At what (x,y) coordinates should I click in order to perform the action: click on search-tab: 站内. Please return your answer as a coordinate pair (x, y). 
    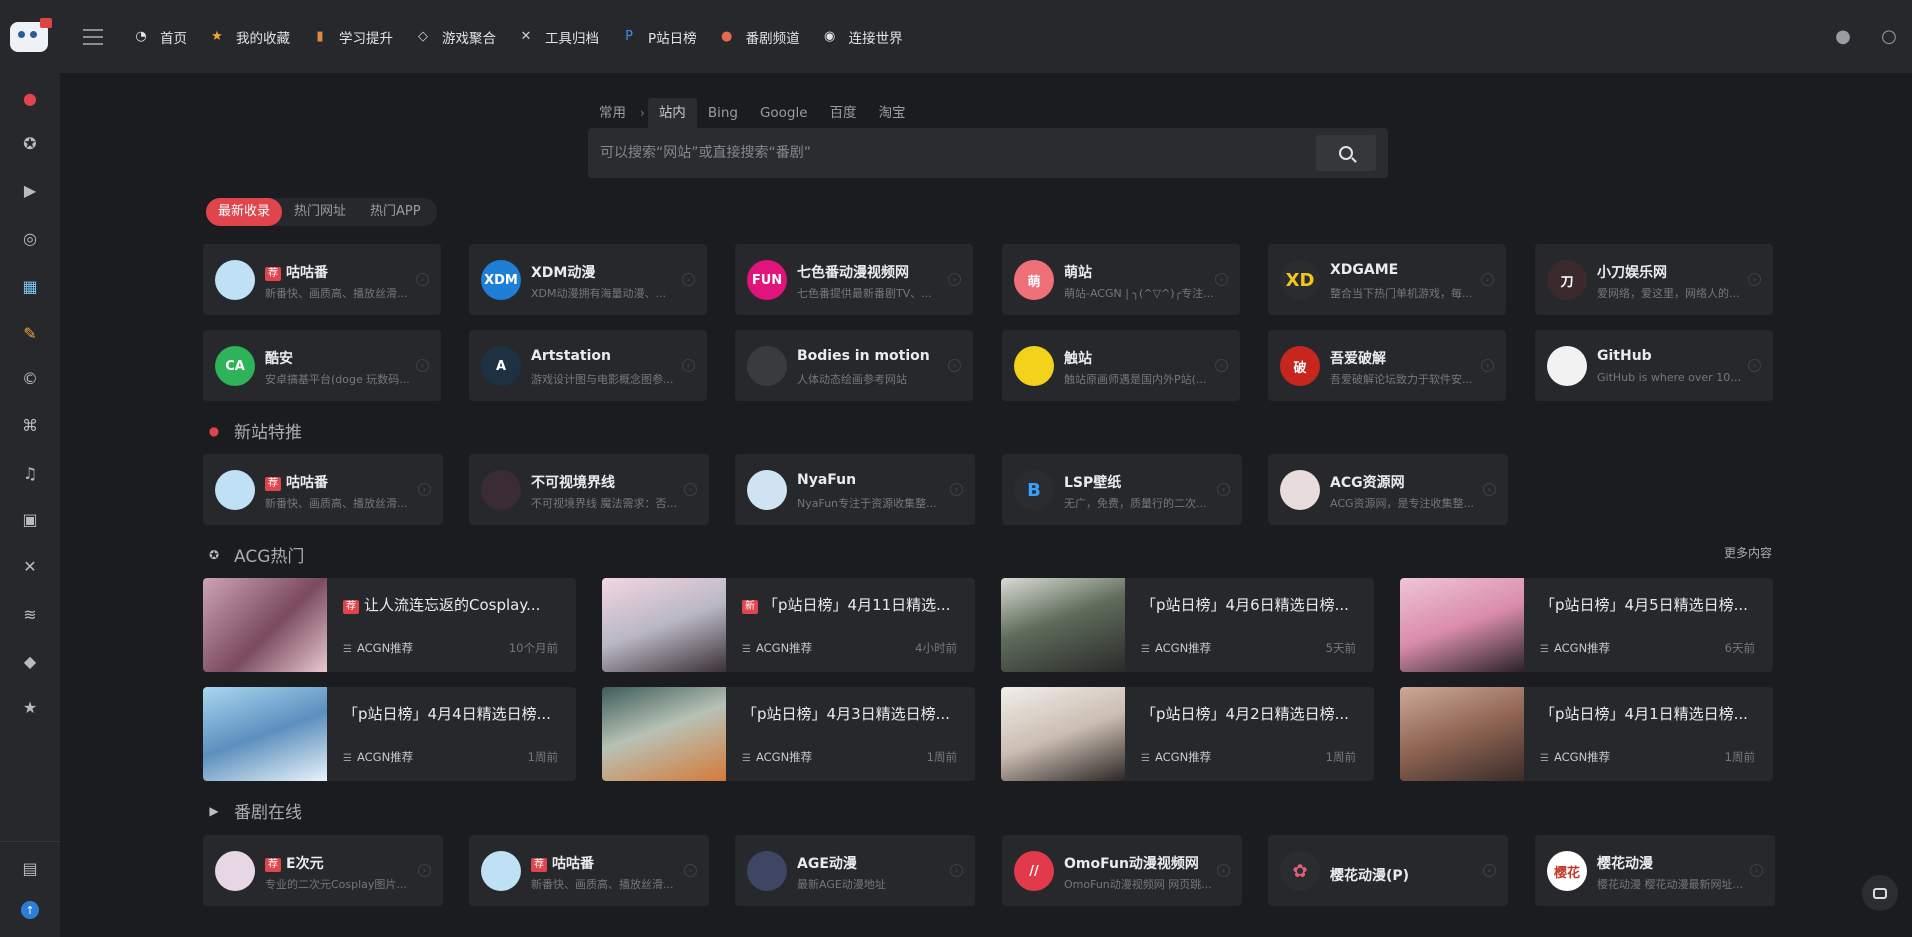
    Looking at the image, I should click on (672, 113).